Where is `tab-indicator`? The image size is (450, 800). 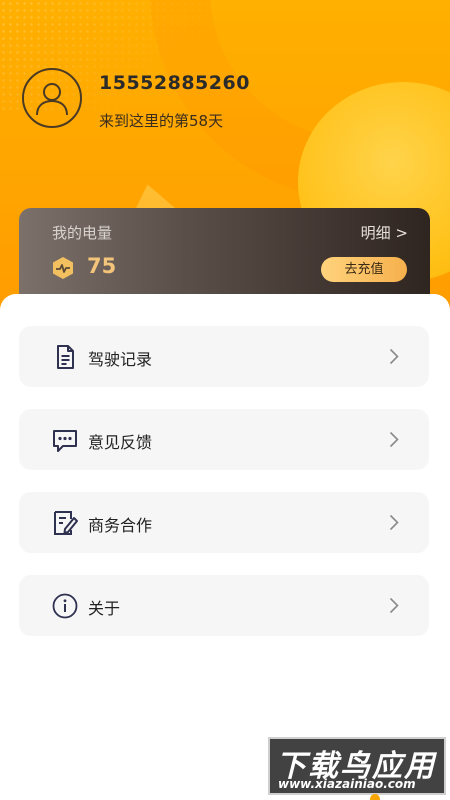 tab-indicator is located at coordinates (375, 797).